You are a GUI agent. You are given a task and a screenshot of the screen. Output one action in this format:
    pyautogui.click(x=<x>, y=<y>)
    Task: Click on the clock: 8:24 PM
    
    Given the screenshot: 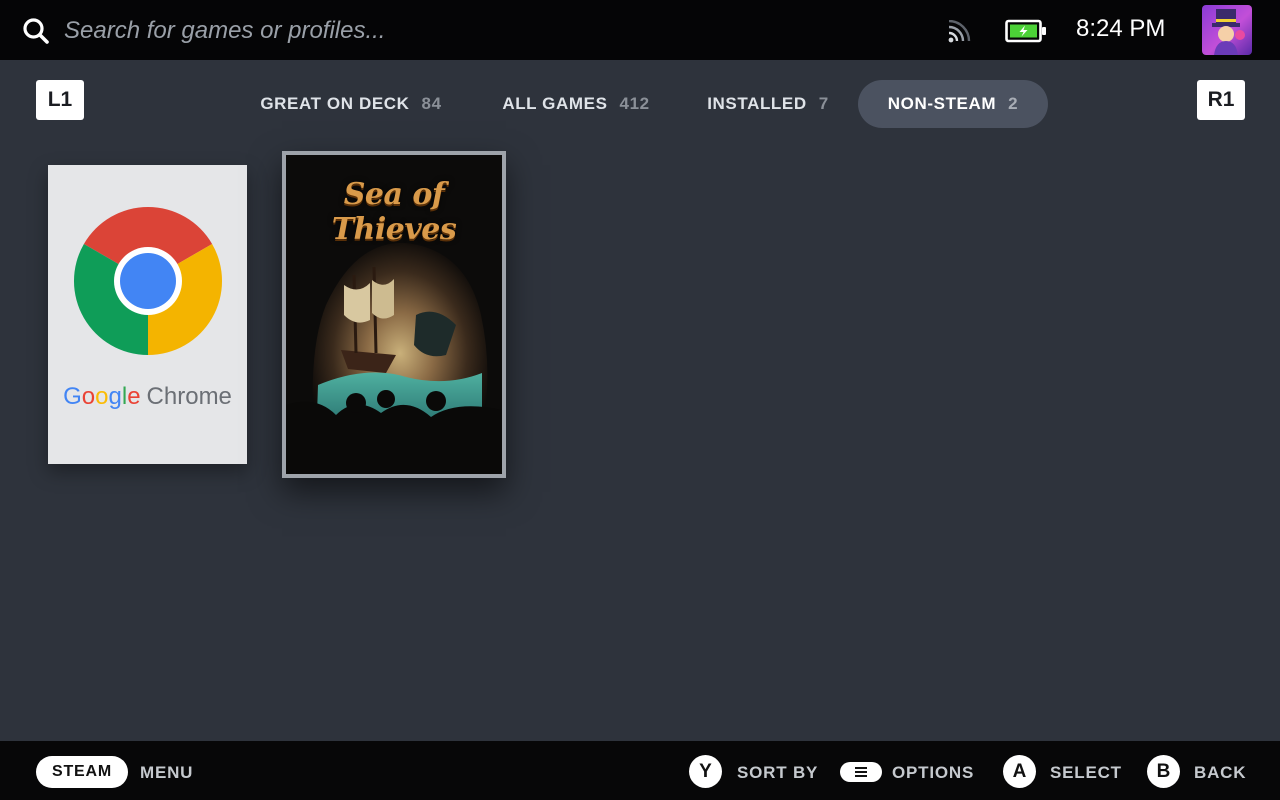 What is the action you would take?
    pyautogui.click(x=1121, y=28)
    